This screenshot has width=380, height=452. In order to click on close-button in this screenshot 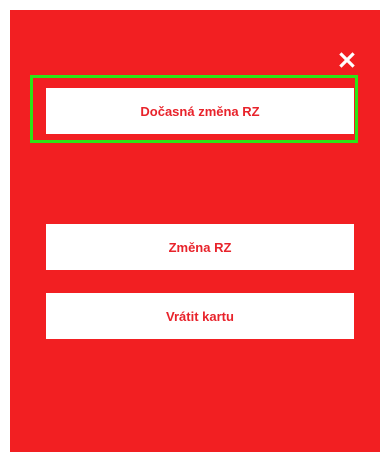, I will do `click(347, 60)`.